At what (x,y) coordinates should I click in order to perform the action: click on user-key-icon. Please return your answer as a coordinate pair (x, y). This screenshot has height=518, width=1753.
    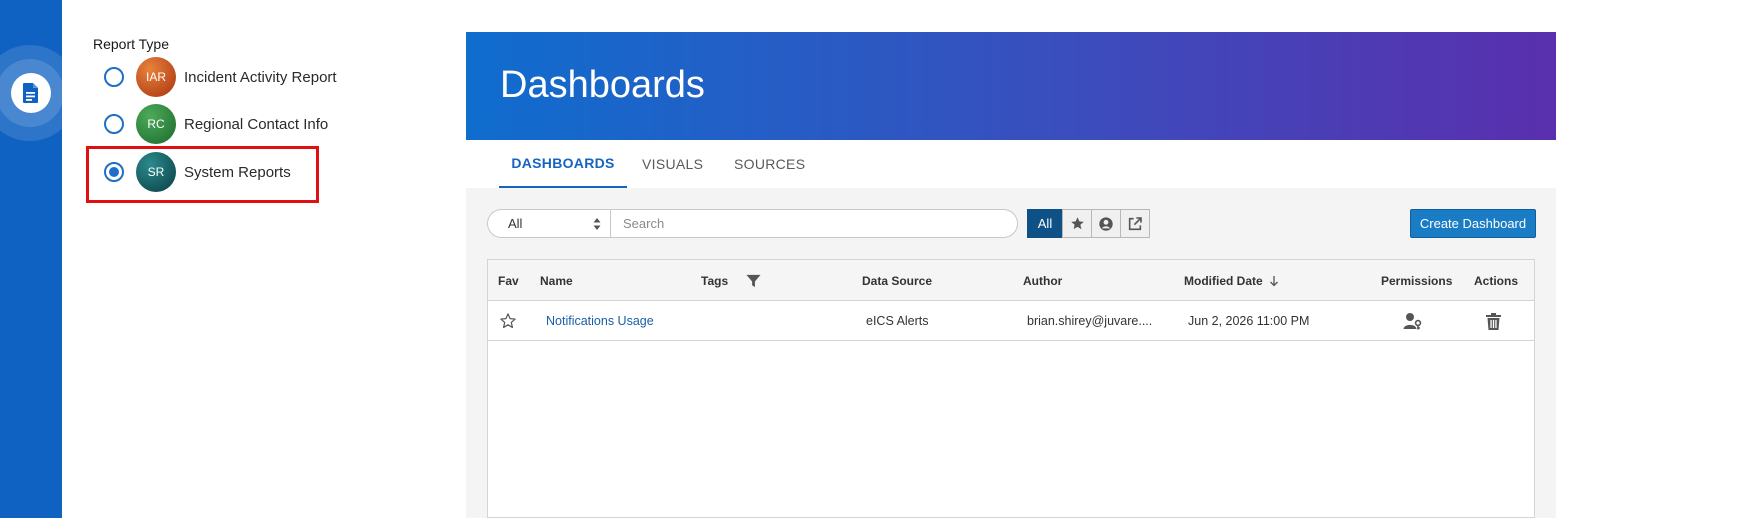
    Looking at the image, I should click on (1412, 321).